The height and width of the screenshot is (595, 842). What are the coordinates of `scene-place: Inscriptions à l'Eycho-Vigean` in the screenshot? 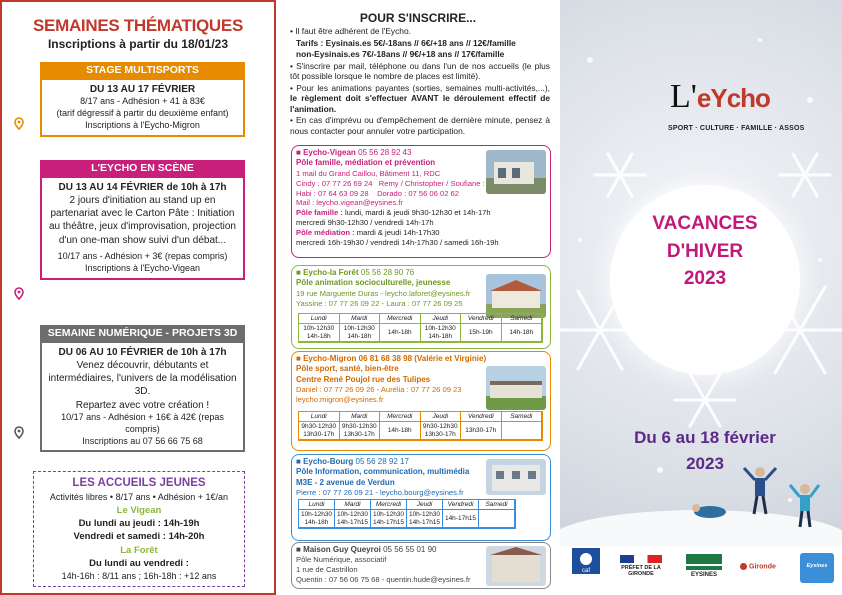 It's located at (142, 267).